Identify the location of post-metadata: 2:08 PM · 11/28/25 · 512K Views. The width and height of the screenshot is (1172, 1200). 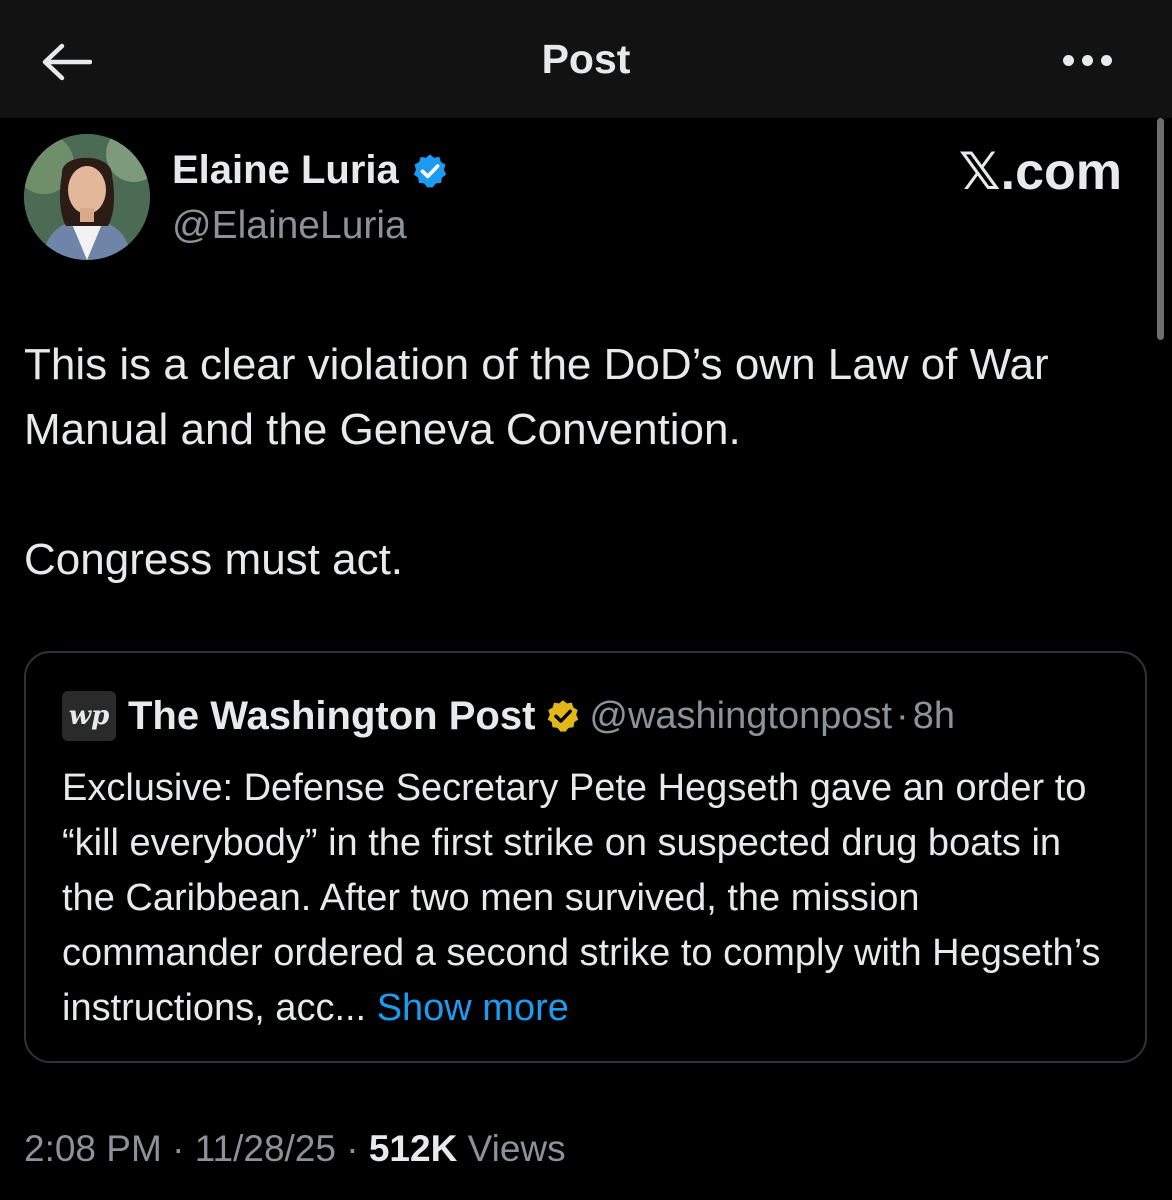
(295, 1149).